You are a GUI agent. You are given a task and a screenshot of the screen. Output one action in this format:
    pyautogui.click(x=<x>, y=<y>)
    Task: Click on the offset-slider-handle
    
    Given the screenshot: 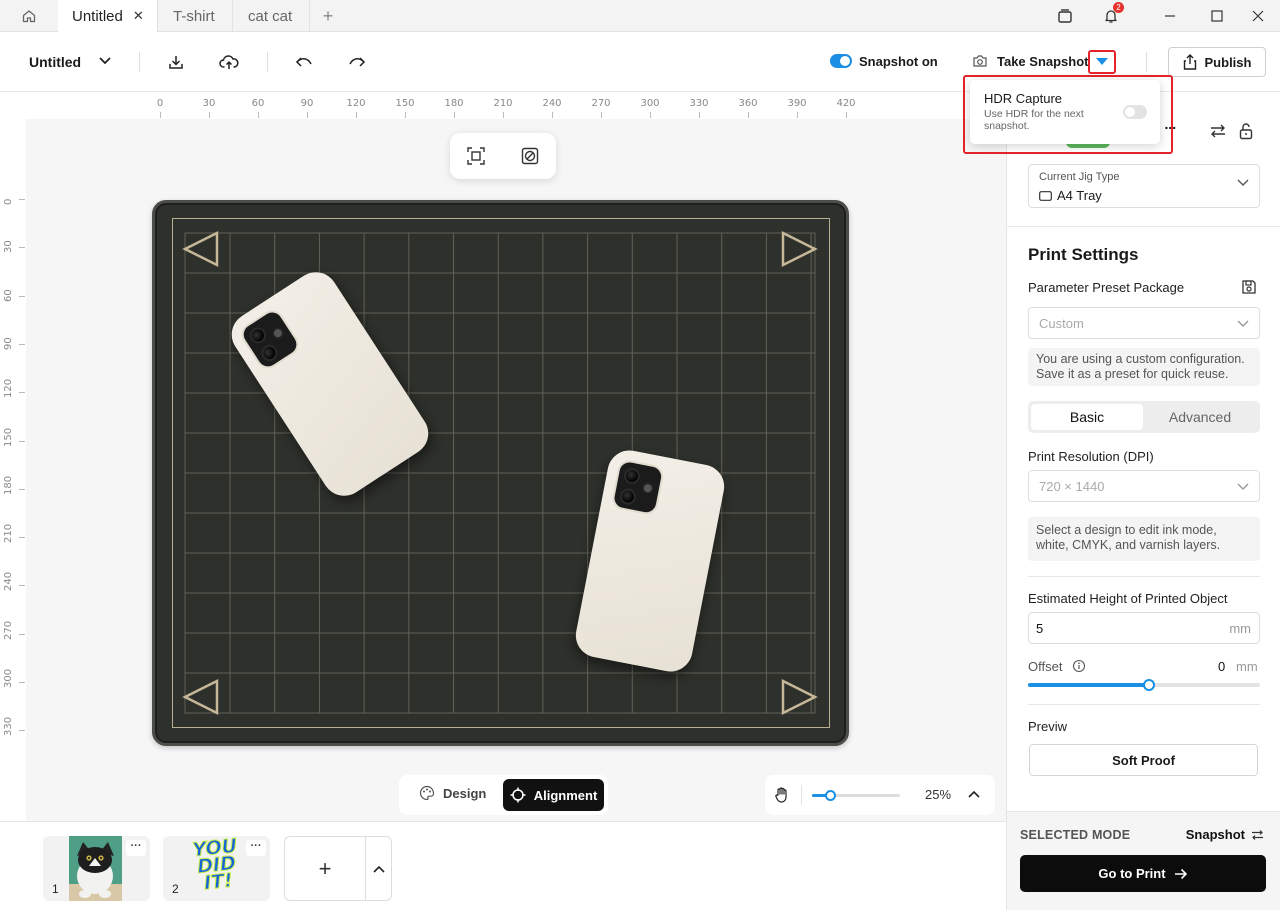 What is the action you would take?
    pyautogui.click(x=1148, y=685)
    